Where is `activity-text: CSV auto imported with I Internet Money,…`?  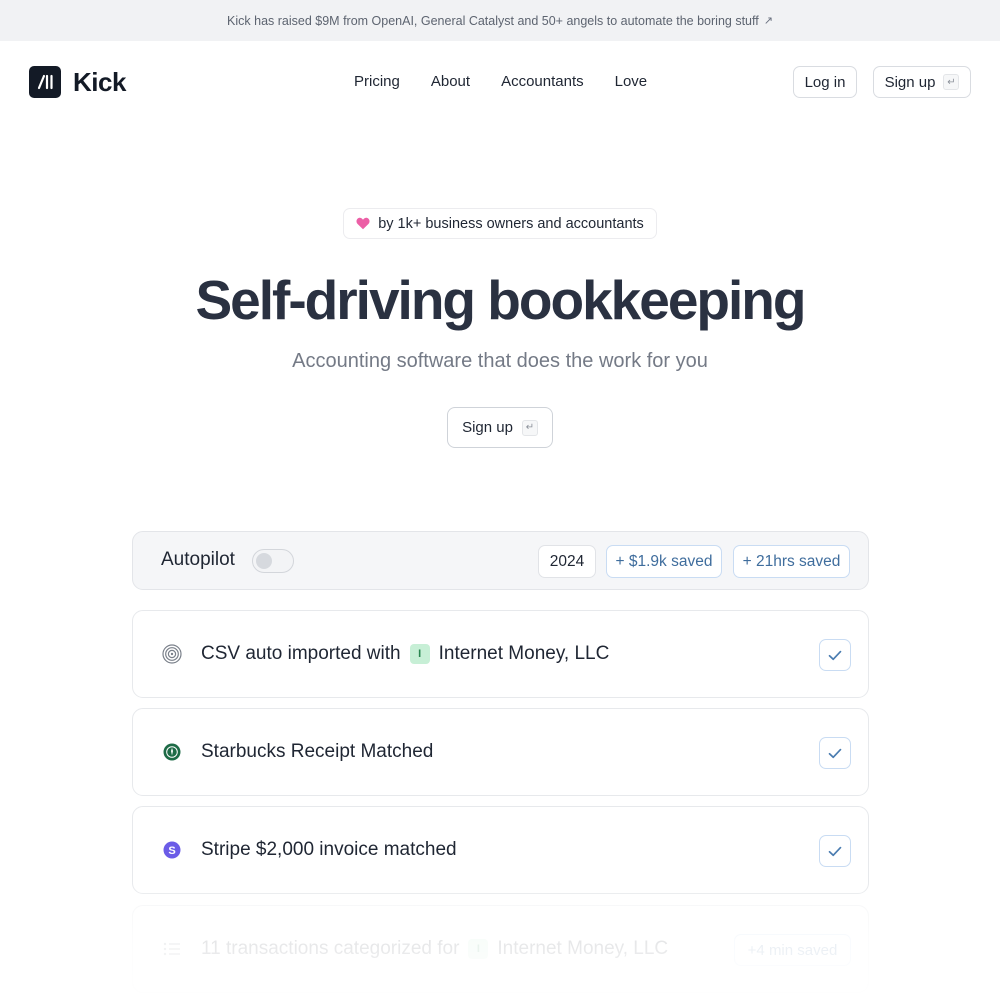 activity-text: CSV auto imported with I Internet Money,… is located at coordinates (405, 654).